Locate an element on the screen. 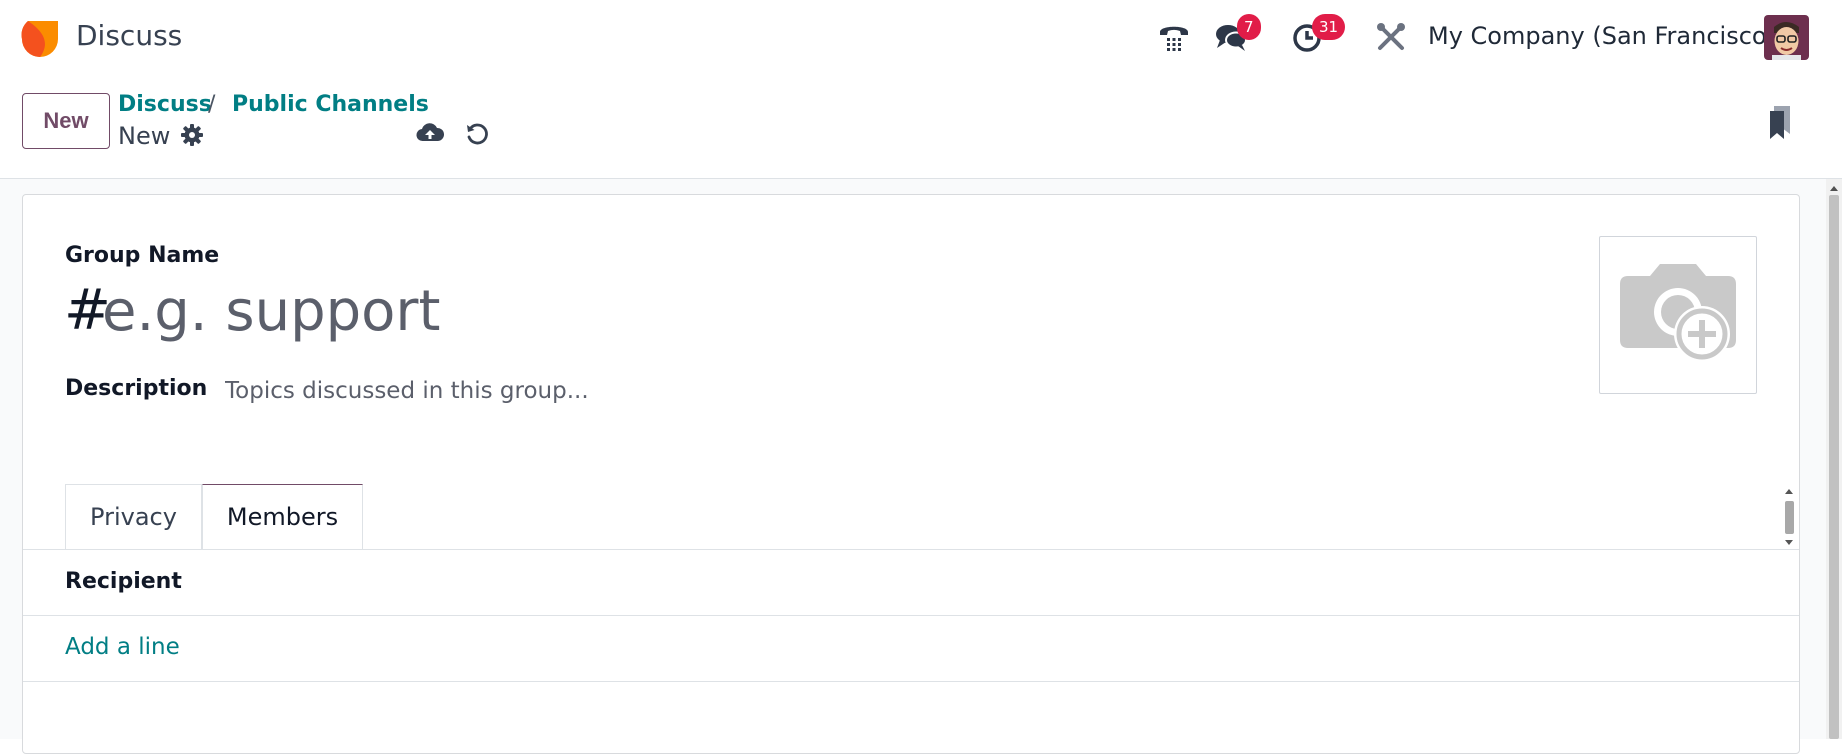 The height and width of the screenshot is (754, 1842). recipient-column-header: Recipient is located at coordinates (123, 581).